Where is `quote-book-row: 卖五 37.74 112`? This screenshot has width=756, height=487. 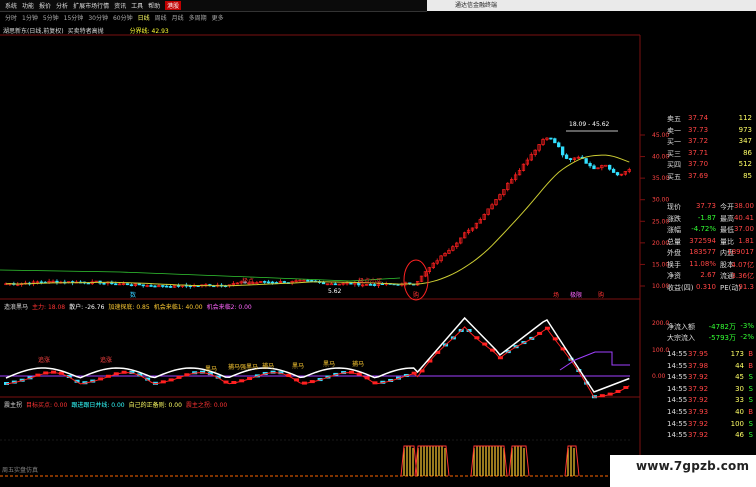 quote-book-row: 卖五 37.74 112 is located at coordinates (682, 119).